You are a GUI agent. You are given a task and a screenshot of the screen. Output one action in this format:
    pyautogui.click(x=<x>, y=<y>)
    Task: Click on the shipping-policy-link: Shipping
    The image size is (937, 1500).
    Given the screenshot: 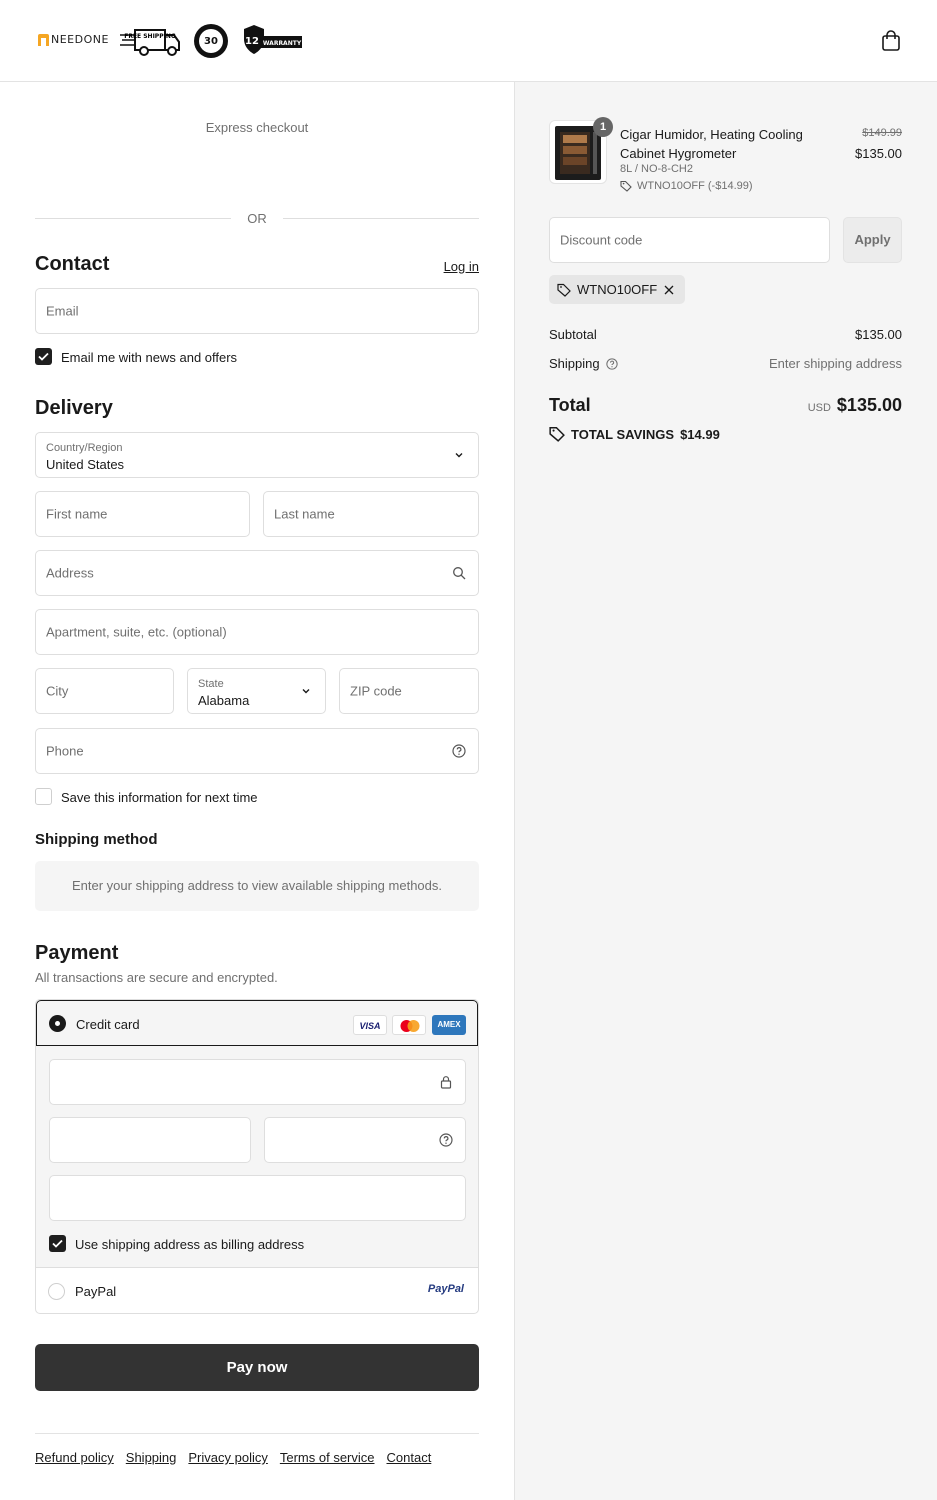 What is the action you would take?
    pyautogui.click(x=151, y=1457)
    